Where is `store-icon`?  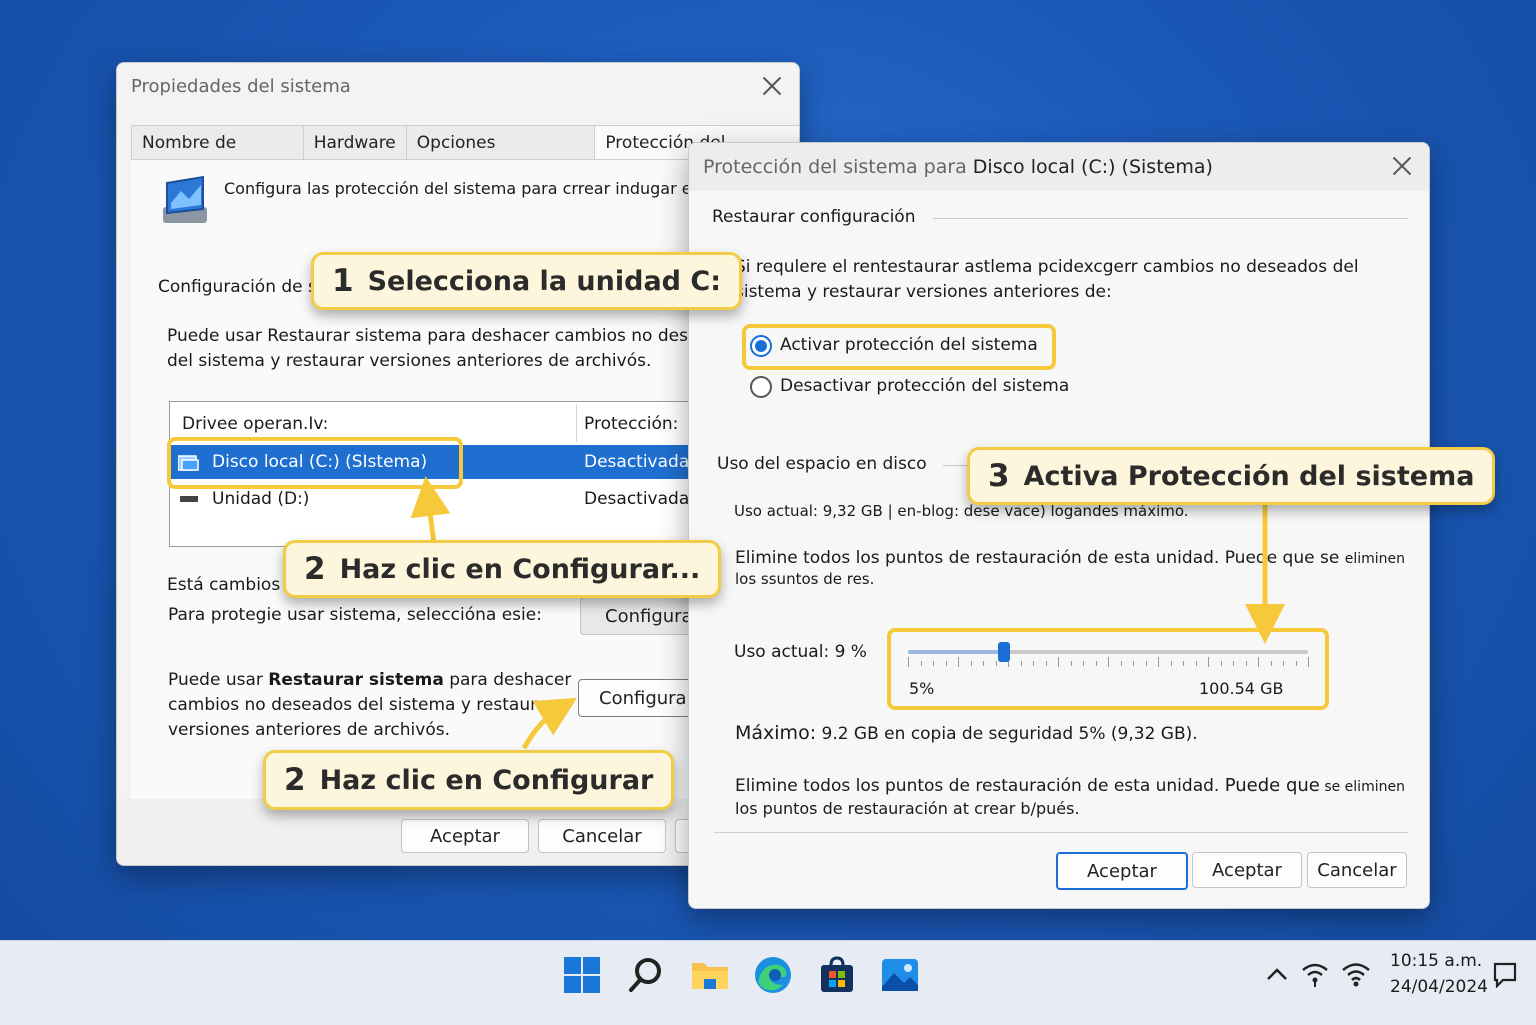
store-icon is located at coordinates (837, 975).